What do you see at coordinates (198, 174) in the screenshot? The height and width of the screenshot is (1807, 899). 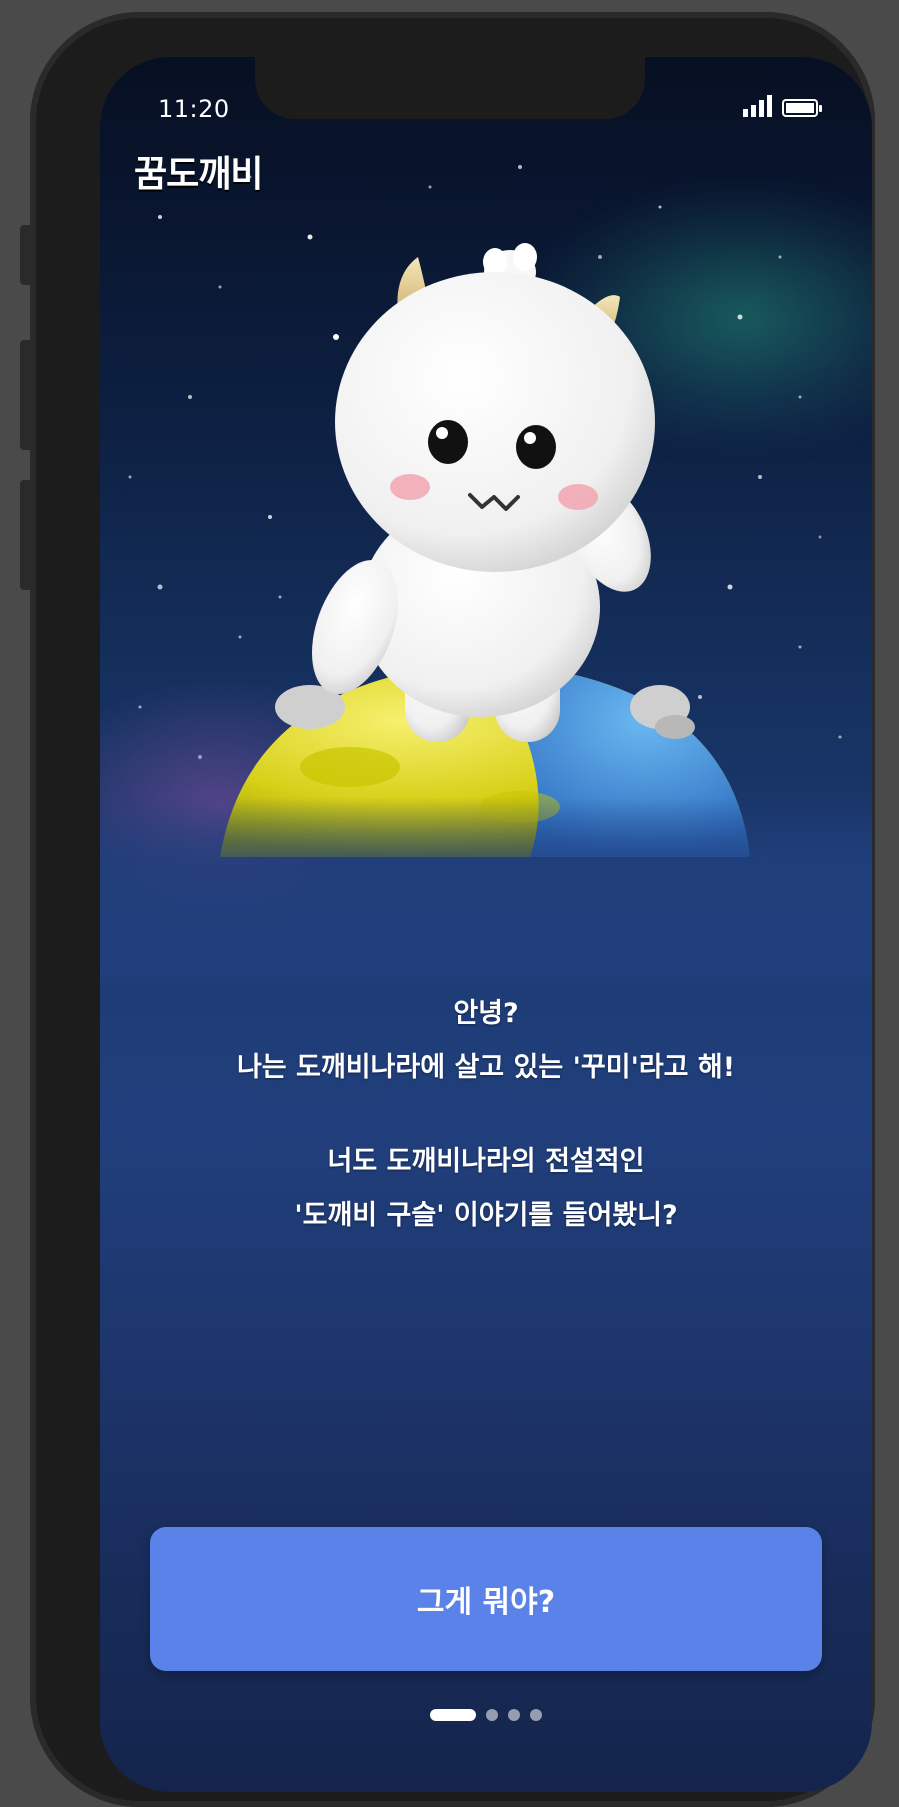 I see `app-logo: 꿈도깨비` at bounding box center [198, 174].